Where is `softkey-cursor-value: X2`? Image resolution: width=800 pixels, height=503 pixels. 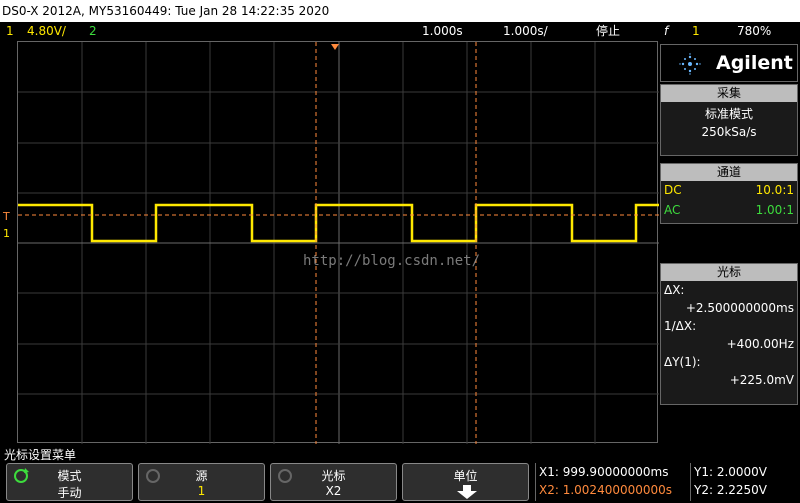
softkey-cursor-value: X2 is located at coordinates (333, 491).